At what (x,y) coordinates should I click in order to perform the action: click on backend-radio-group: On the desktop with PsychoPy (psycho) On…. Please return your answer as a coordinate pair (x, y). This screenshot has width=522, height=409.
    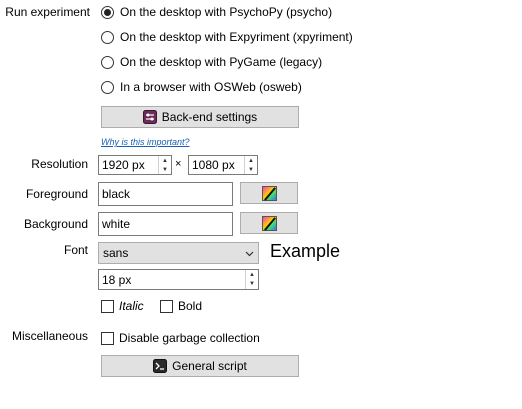
    Looking at the image, I should click on (227, 49).